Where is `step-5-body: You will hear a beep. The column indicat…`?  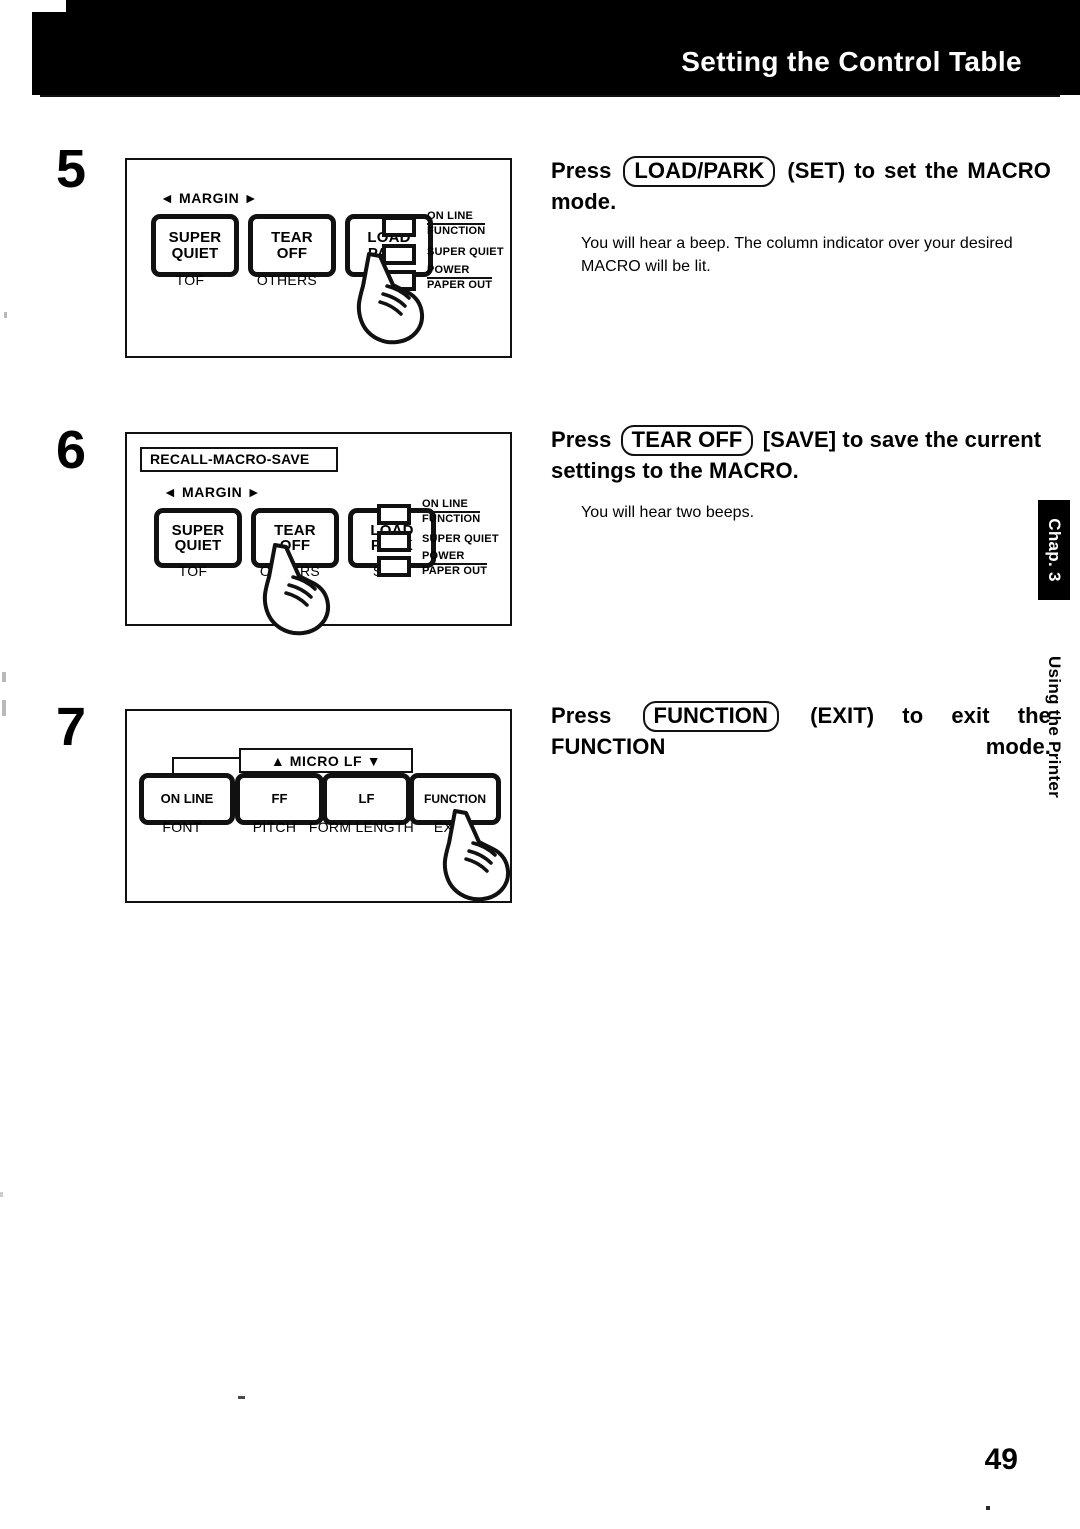 step-5-body: You will hear a beep. The column indicat… is located at coordinates (797, 255).